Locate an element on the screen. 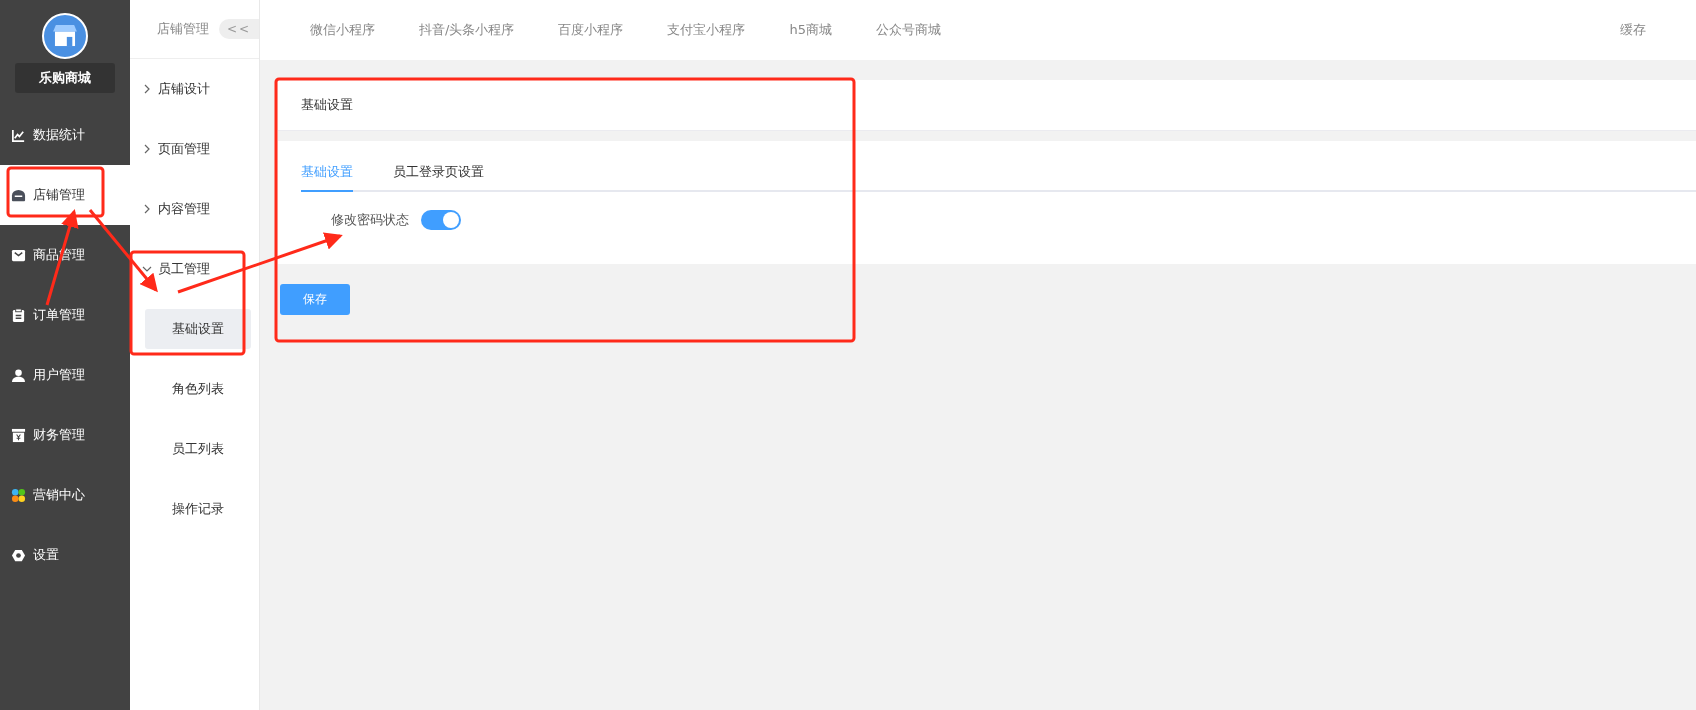  platform-tab: 百度小程序 is located at coordinates (591, 30).